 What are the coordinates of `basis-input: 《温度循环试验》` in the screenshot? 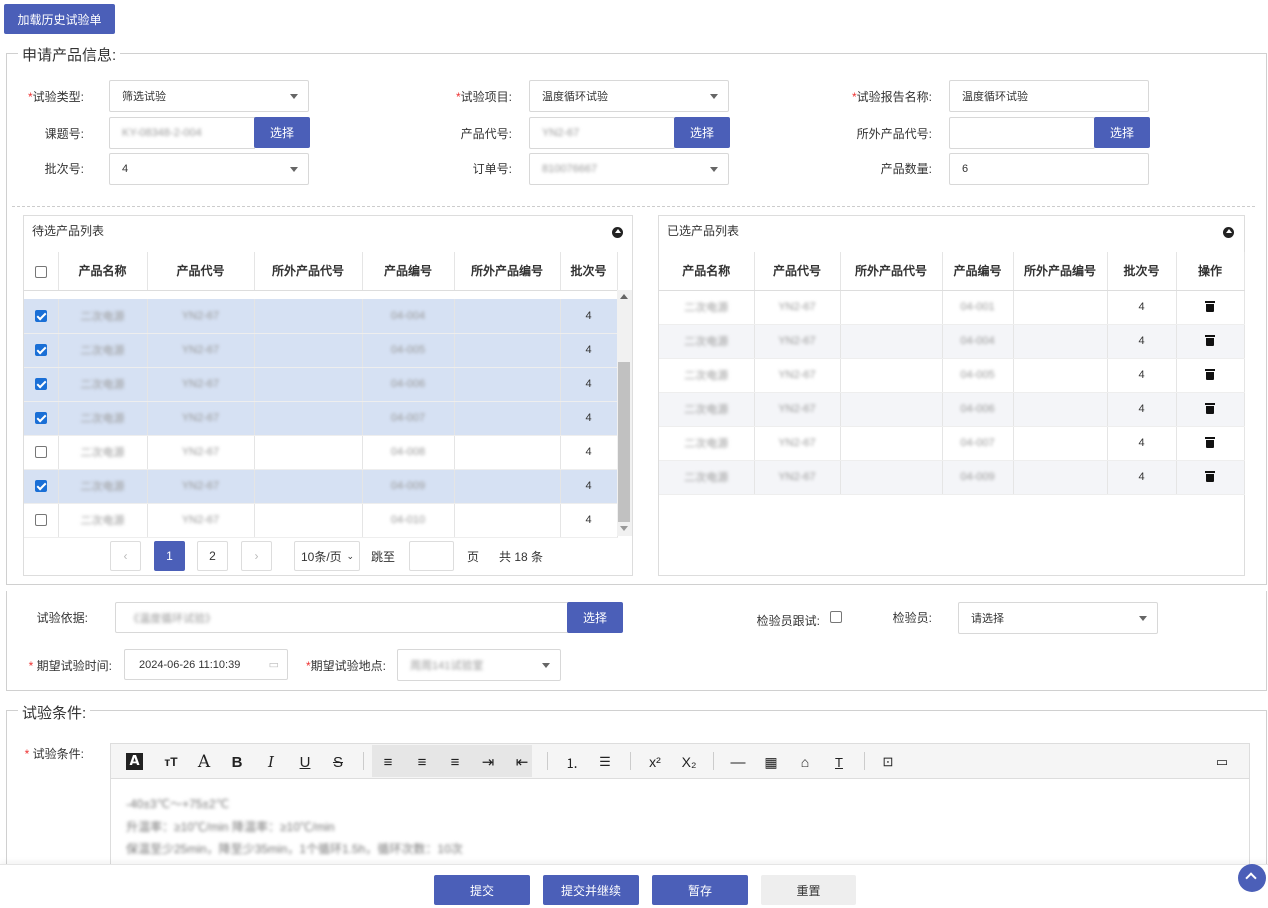 It's located at (342, 617).